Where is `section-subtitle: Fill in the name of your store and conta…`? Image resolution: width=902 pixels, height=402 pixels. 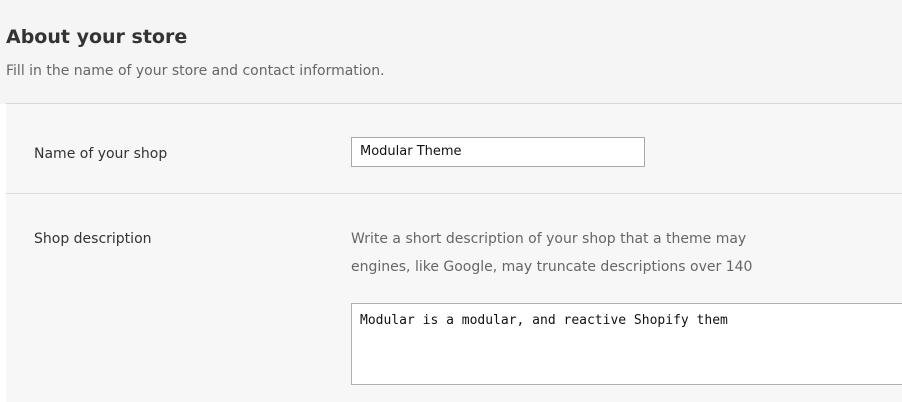 section-subtitle: Fill in the name of your store and conta… is located at coordinates (195, 71).